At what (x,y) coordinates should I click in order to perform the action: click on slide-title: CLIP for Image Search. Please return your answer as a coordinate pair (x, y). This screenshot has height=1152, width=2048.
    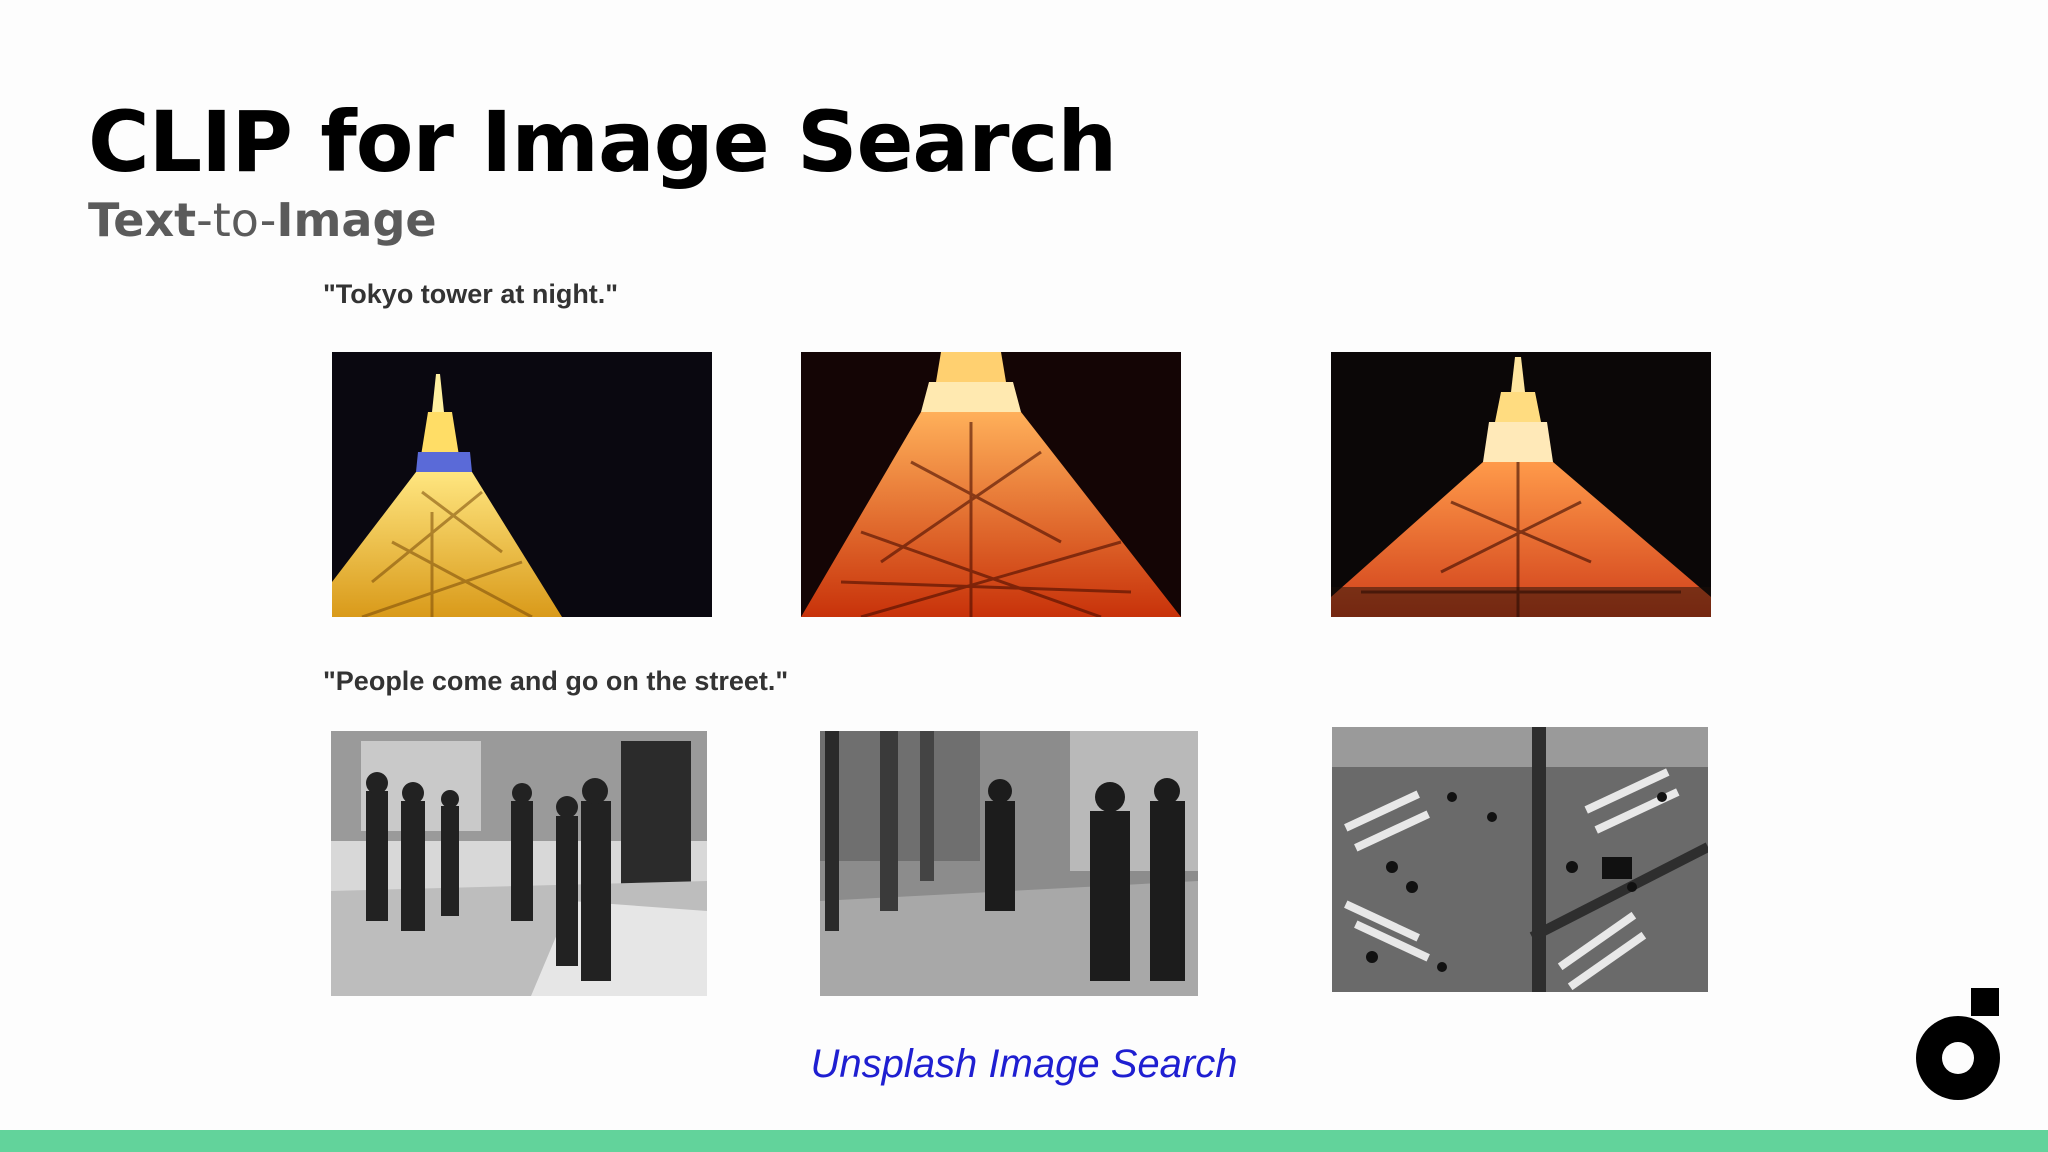
    Looking at the image, I should click on (602, 142).